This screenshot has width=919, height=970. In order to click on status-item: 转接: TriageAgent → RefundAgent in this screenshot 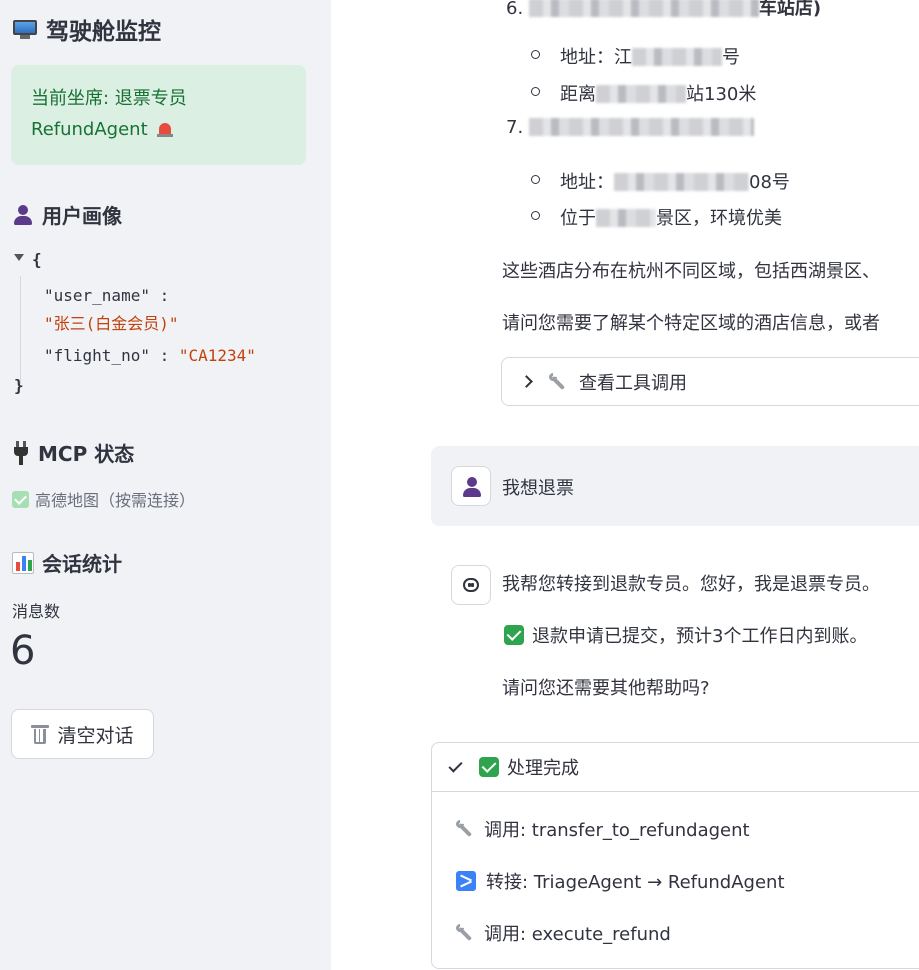, I will do `click(620, 881)`.